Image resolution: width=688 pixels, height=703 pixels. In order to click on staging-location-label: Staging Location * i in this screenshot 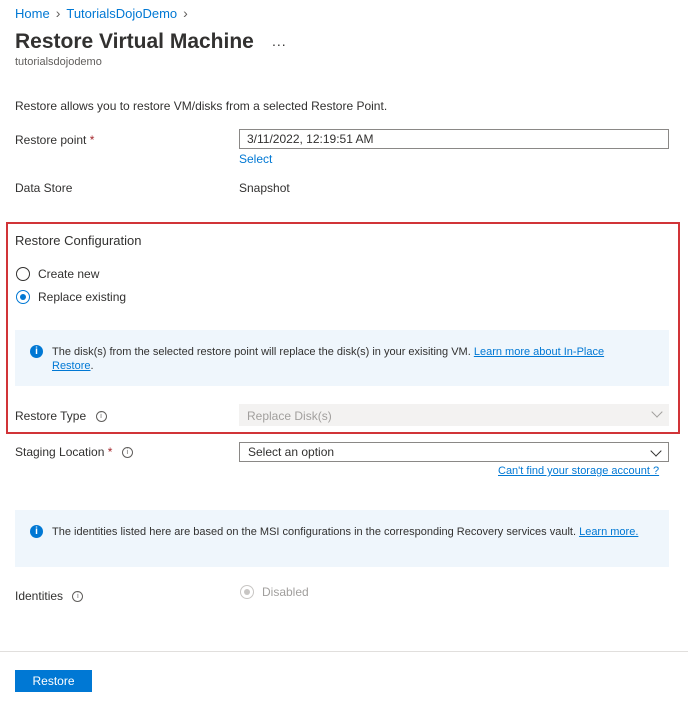, I will do `click(74, 452)`.